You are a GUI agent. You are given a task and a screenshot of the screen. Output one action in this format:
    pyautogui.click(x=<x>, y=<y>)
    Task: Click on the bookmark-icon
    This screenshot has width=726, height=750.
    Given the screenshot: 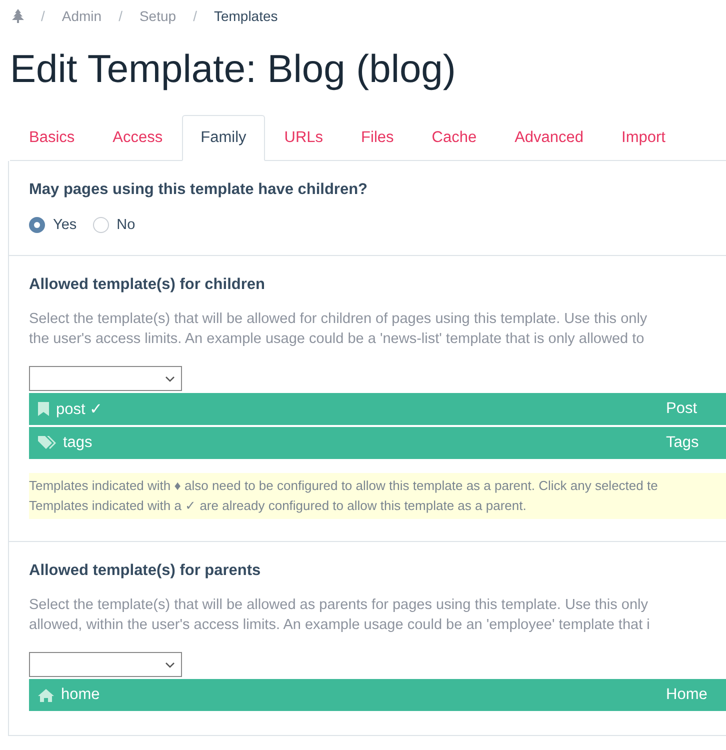 What is the action you would take?
    pyautogui.click(x=43, y=409)
    